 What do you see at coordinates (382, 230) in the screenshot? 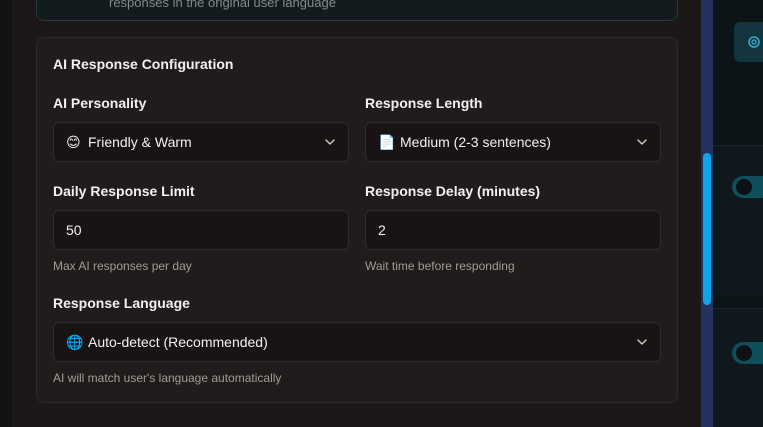
I see `response-delay-value: 2` at bounding box center [382, 230].